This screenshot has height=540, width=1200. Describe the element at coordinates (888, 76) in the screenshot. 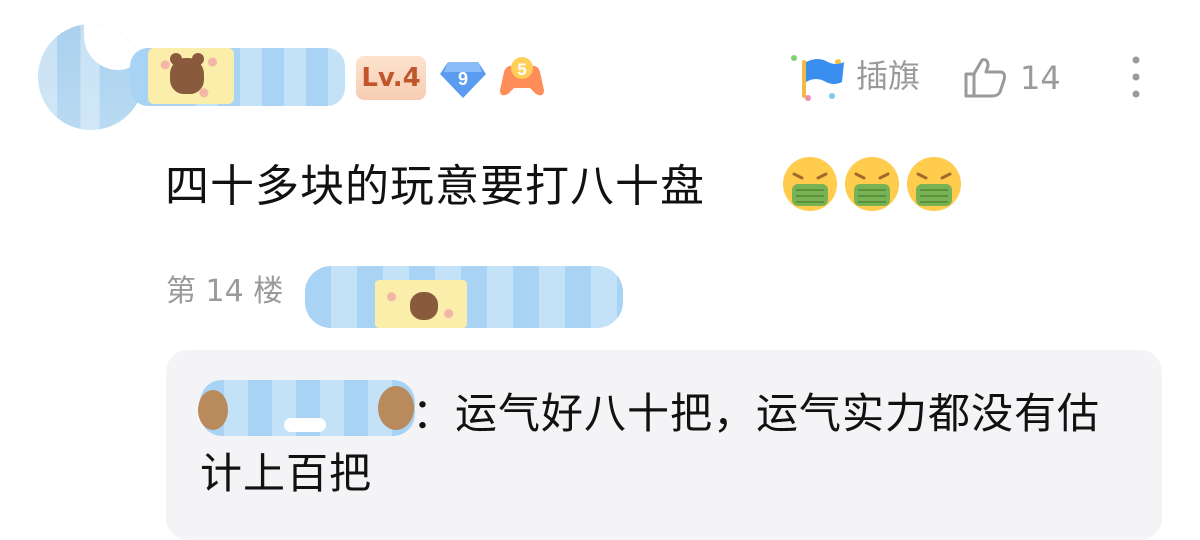

I see `flag-label: 插旗` at that location.